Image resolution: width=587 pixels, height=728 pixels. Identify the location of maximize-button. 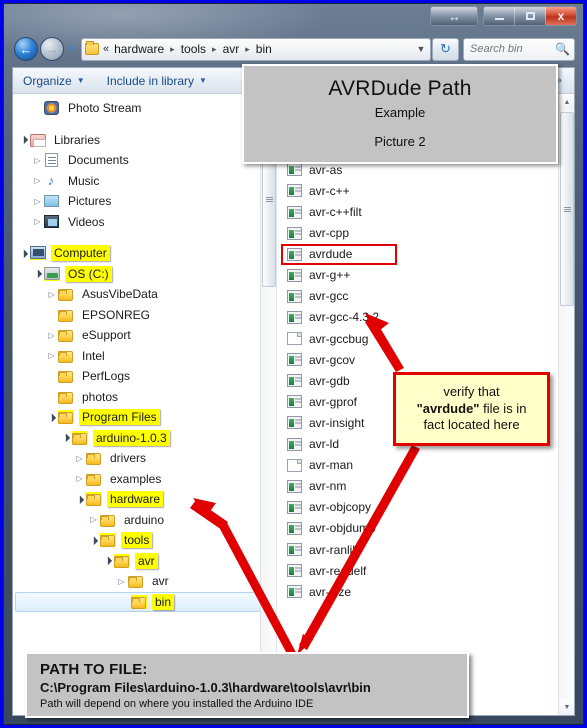
(530, 16).